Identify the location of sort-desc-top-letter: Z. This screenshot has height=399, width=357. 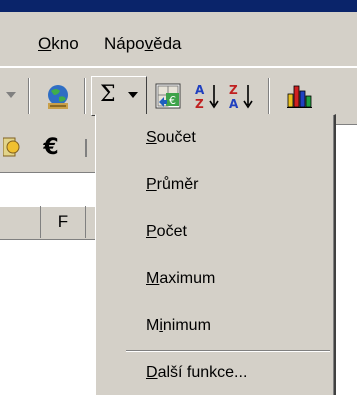
(233, 90).